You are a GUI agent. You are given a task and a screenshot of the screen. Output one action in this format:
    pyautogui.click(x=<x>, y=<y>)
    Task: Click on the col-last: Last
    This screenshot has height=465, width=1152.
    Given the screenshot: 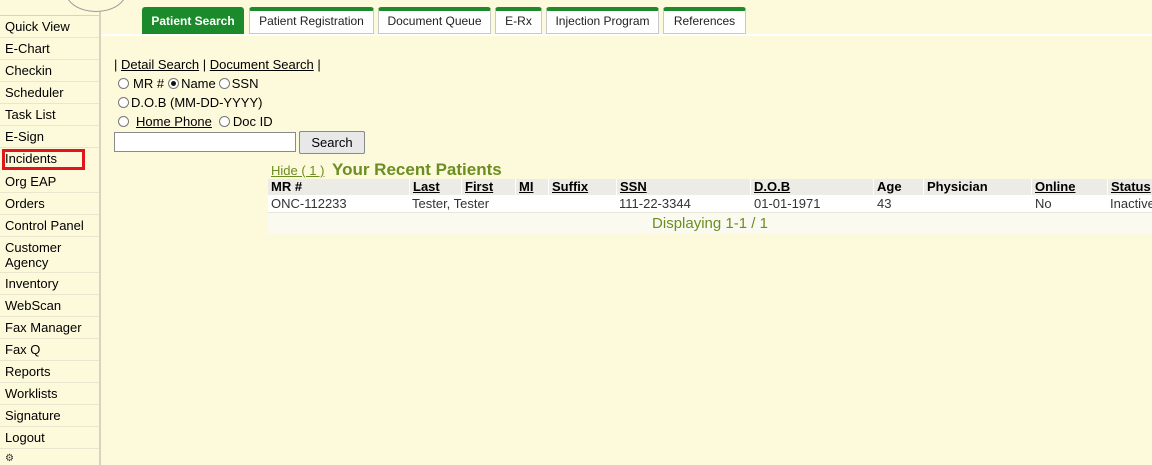 What is the action you would take?
    pyautogui.click(x=435, y=187)
    